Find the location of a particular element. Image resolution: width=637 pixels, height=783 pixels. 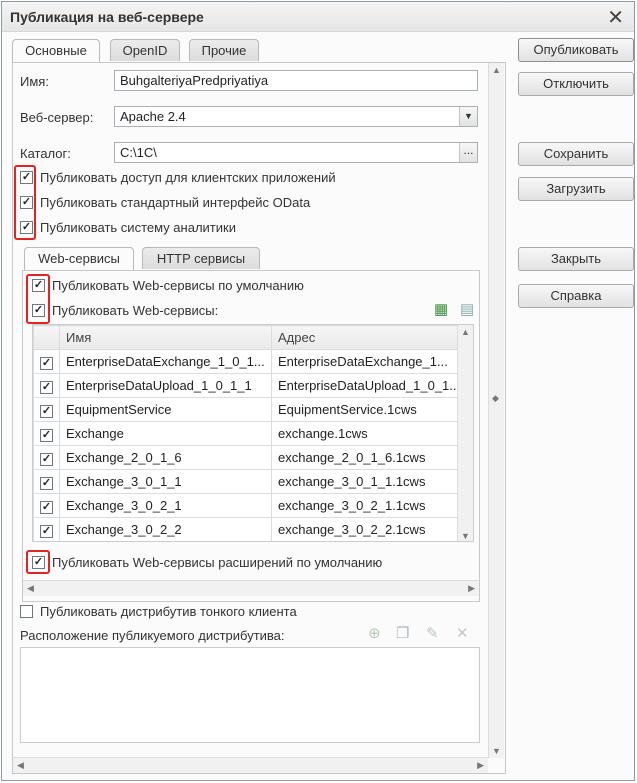

table-row: ✓ EquipmentService EquipmentService.1cws is located at coordinates (251, 409).